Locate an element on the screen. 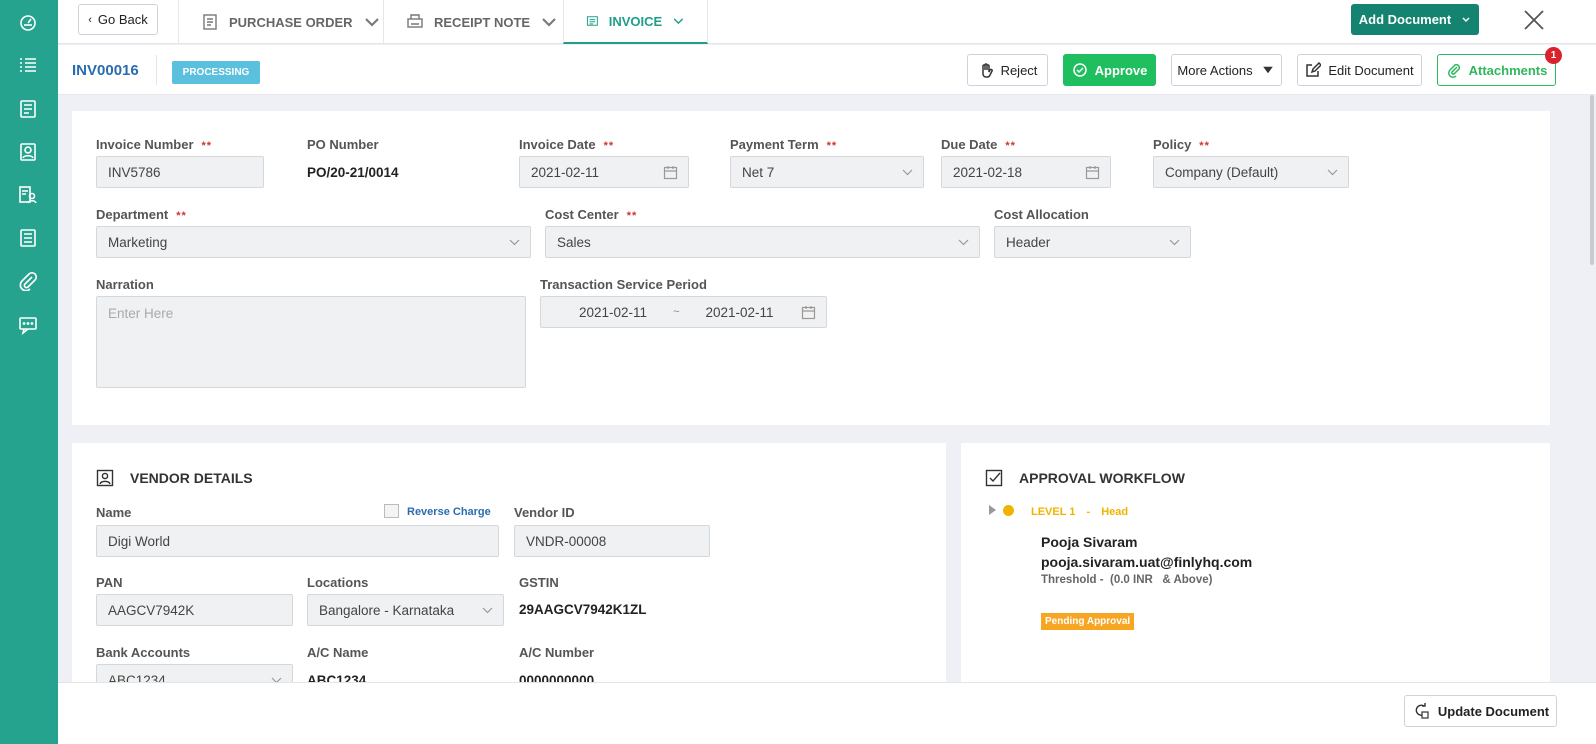 The height and width of the screenshot is (744, 1596). cost-center-value: Sales is located at coordinates (574, 242).